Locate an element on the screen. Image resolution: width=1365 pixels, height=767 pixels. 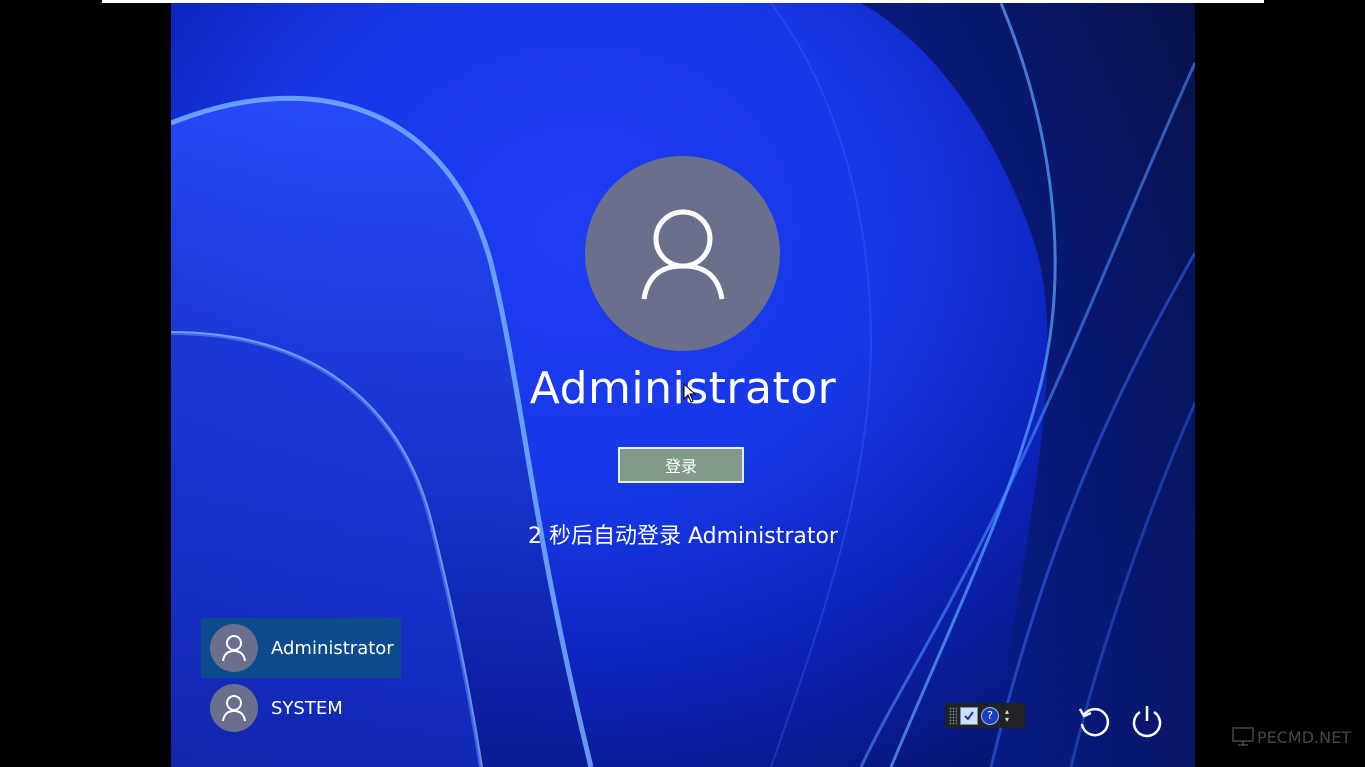
user-list-item-system: SYSTEM is located at coordinates (301, 708).